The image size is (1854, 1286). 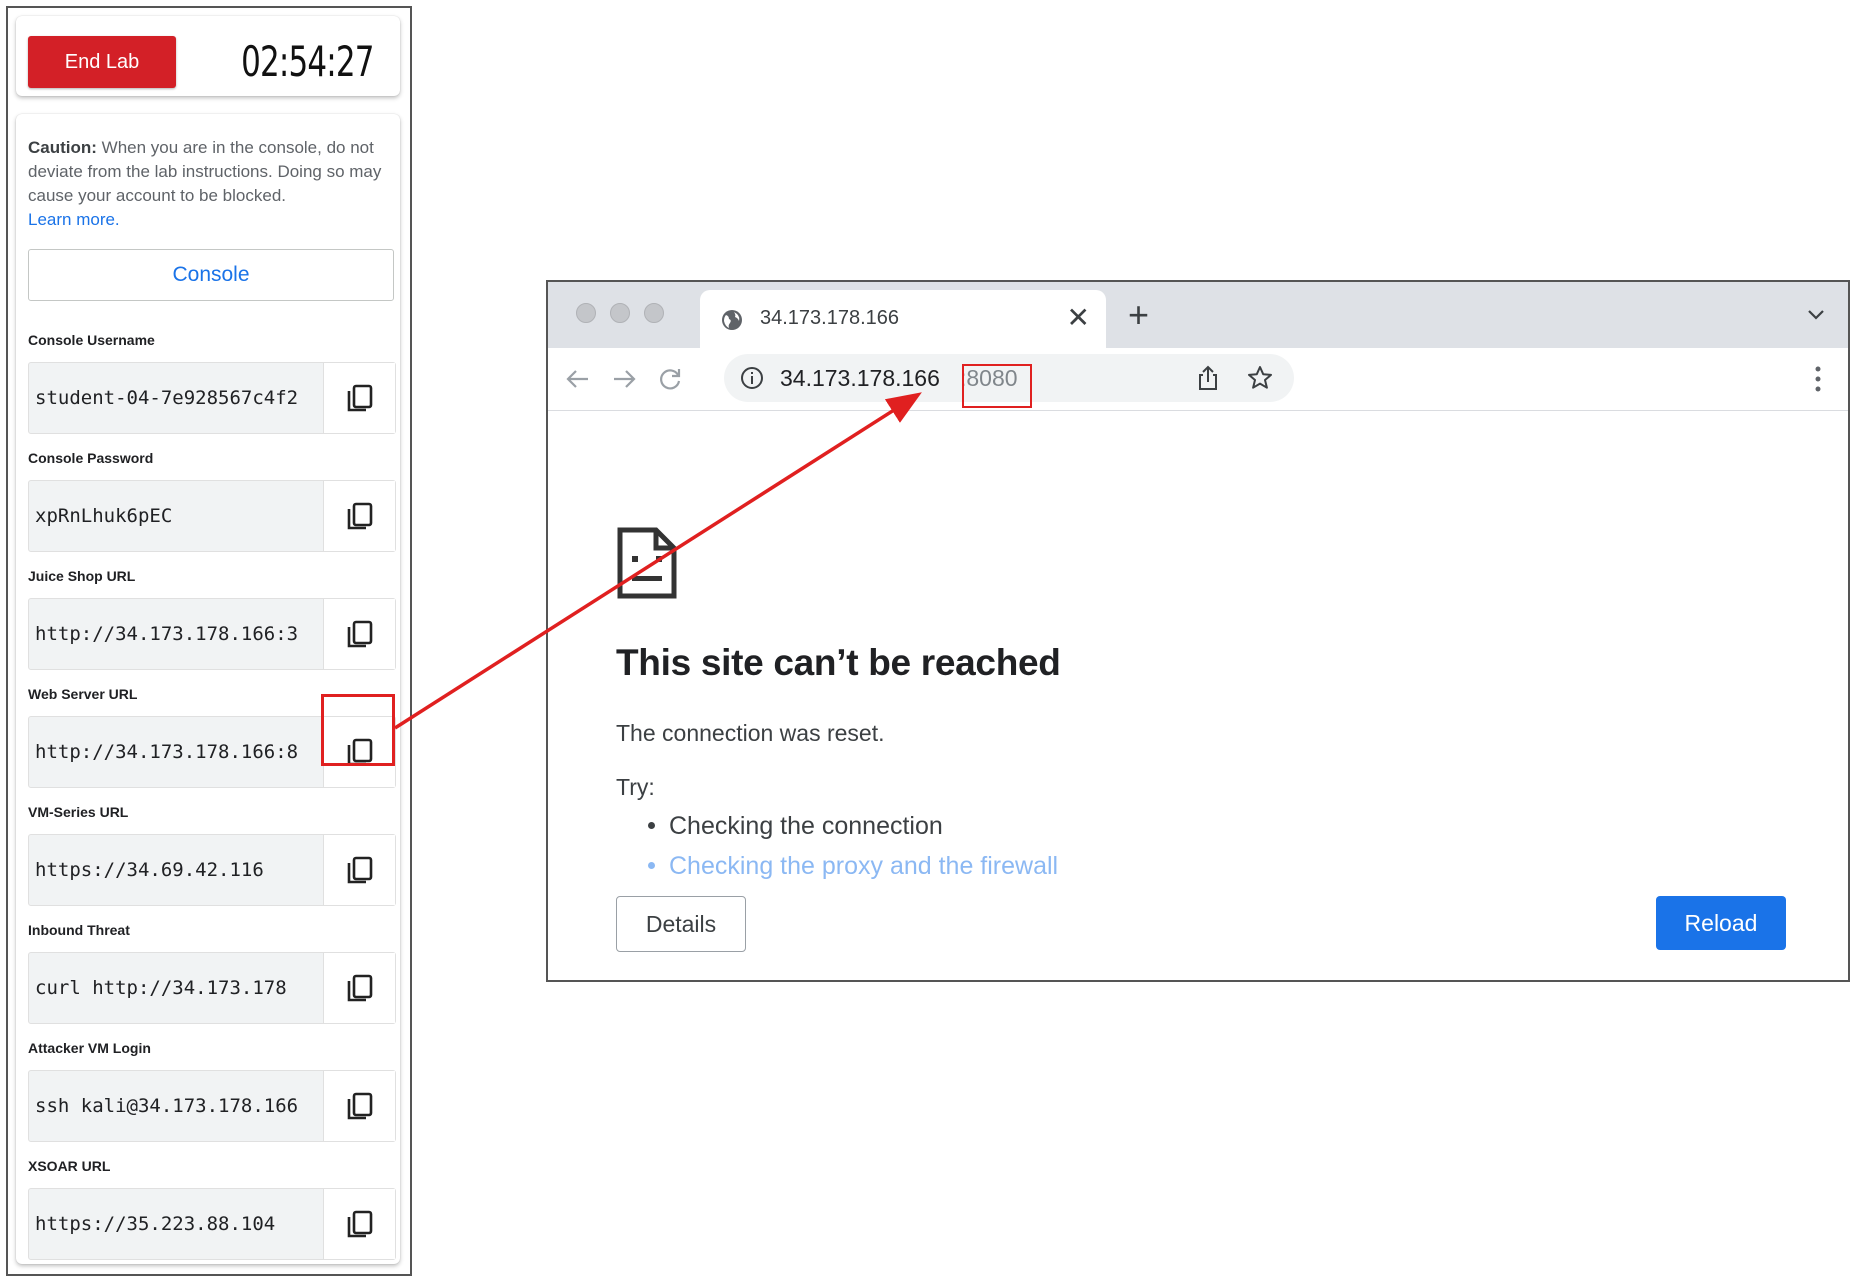 I want to click on window-zoom-dot, so click(x=654, y=313).